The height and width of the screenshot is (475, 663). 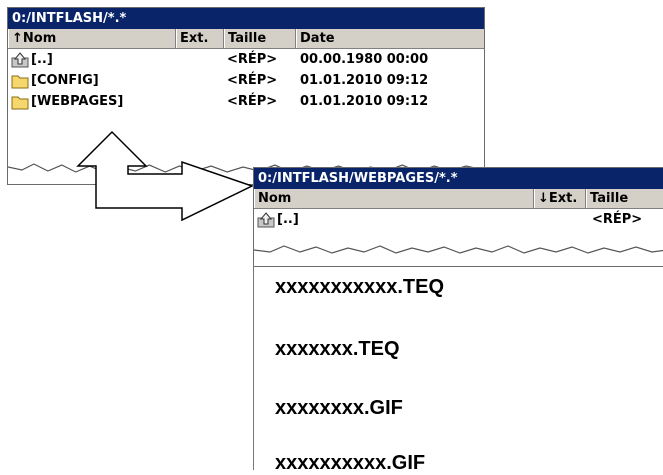 I want to click on column-name-header: Nom, so click(x=394, y=198).